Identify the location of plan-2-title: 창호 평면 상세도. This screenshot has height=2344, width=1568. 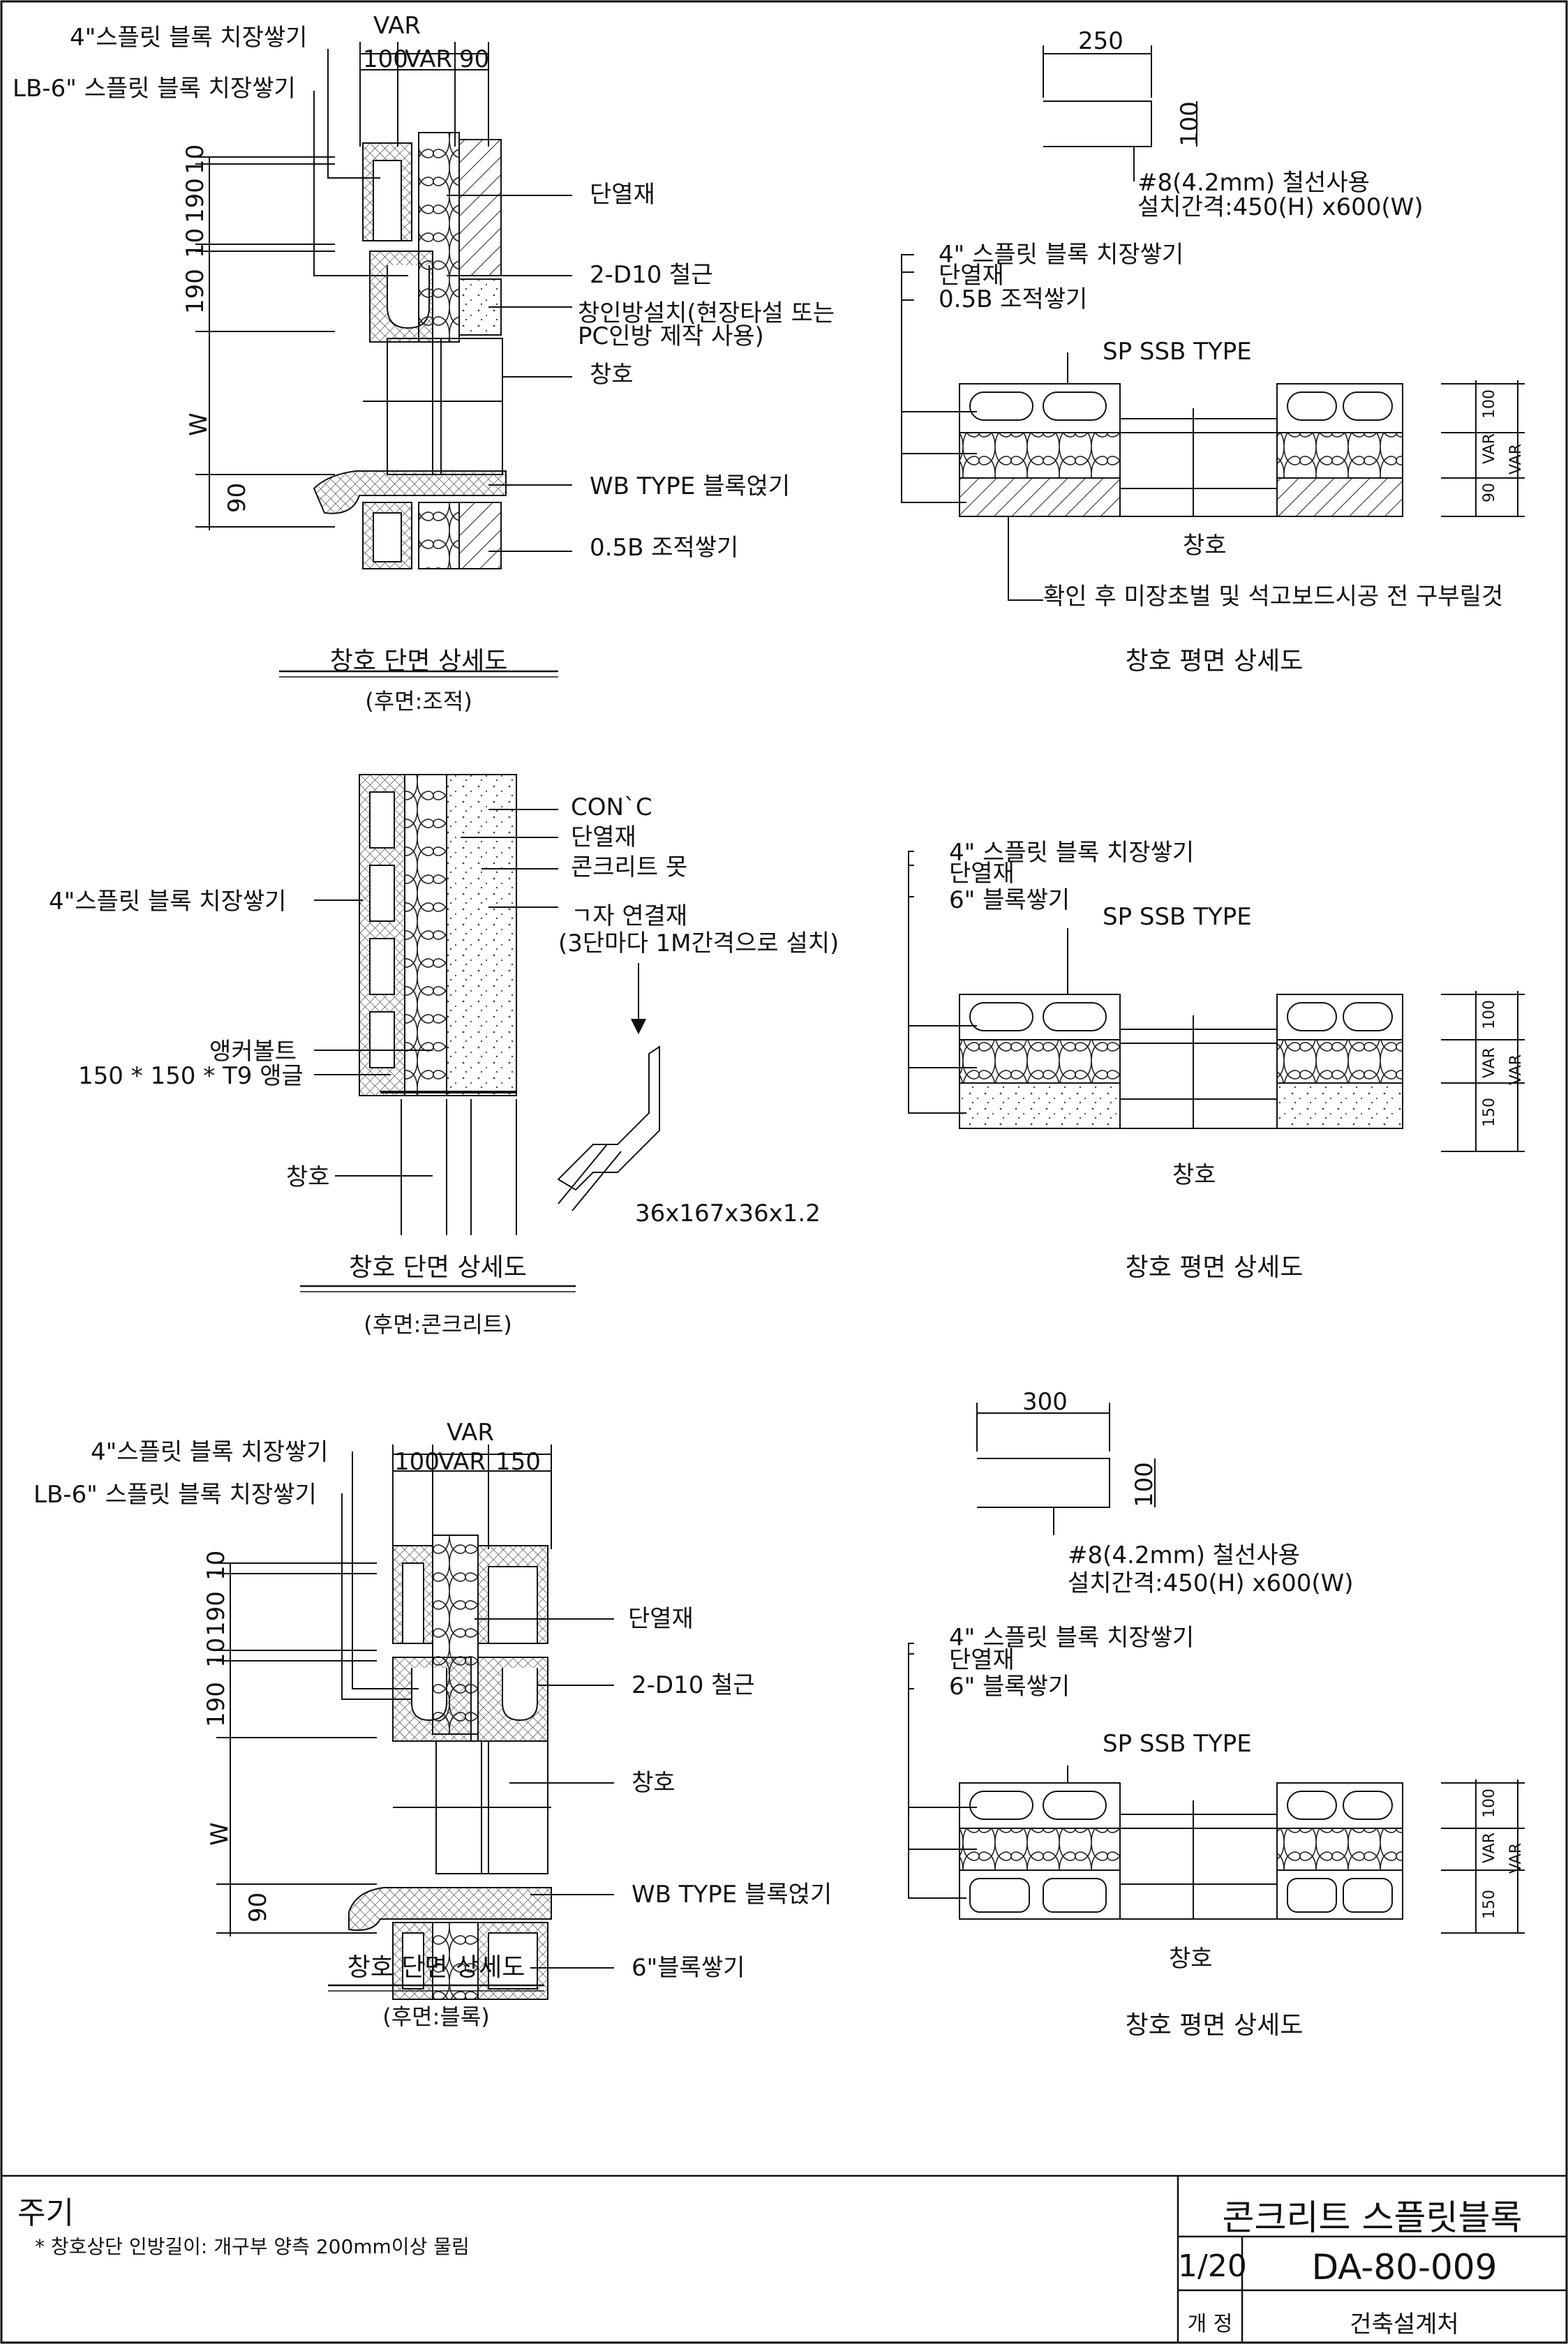
(1214, 1267).